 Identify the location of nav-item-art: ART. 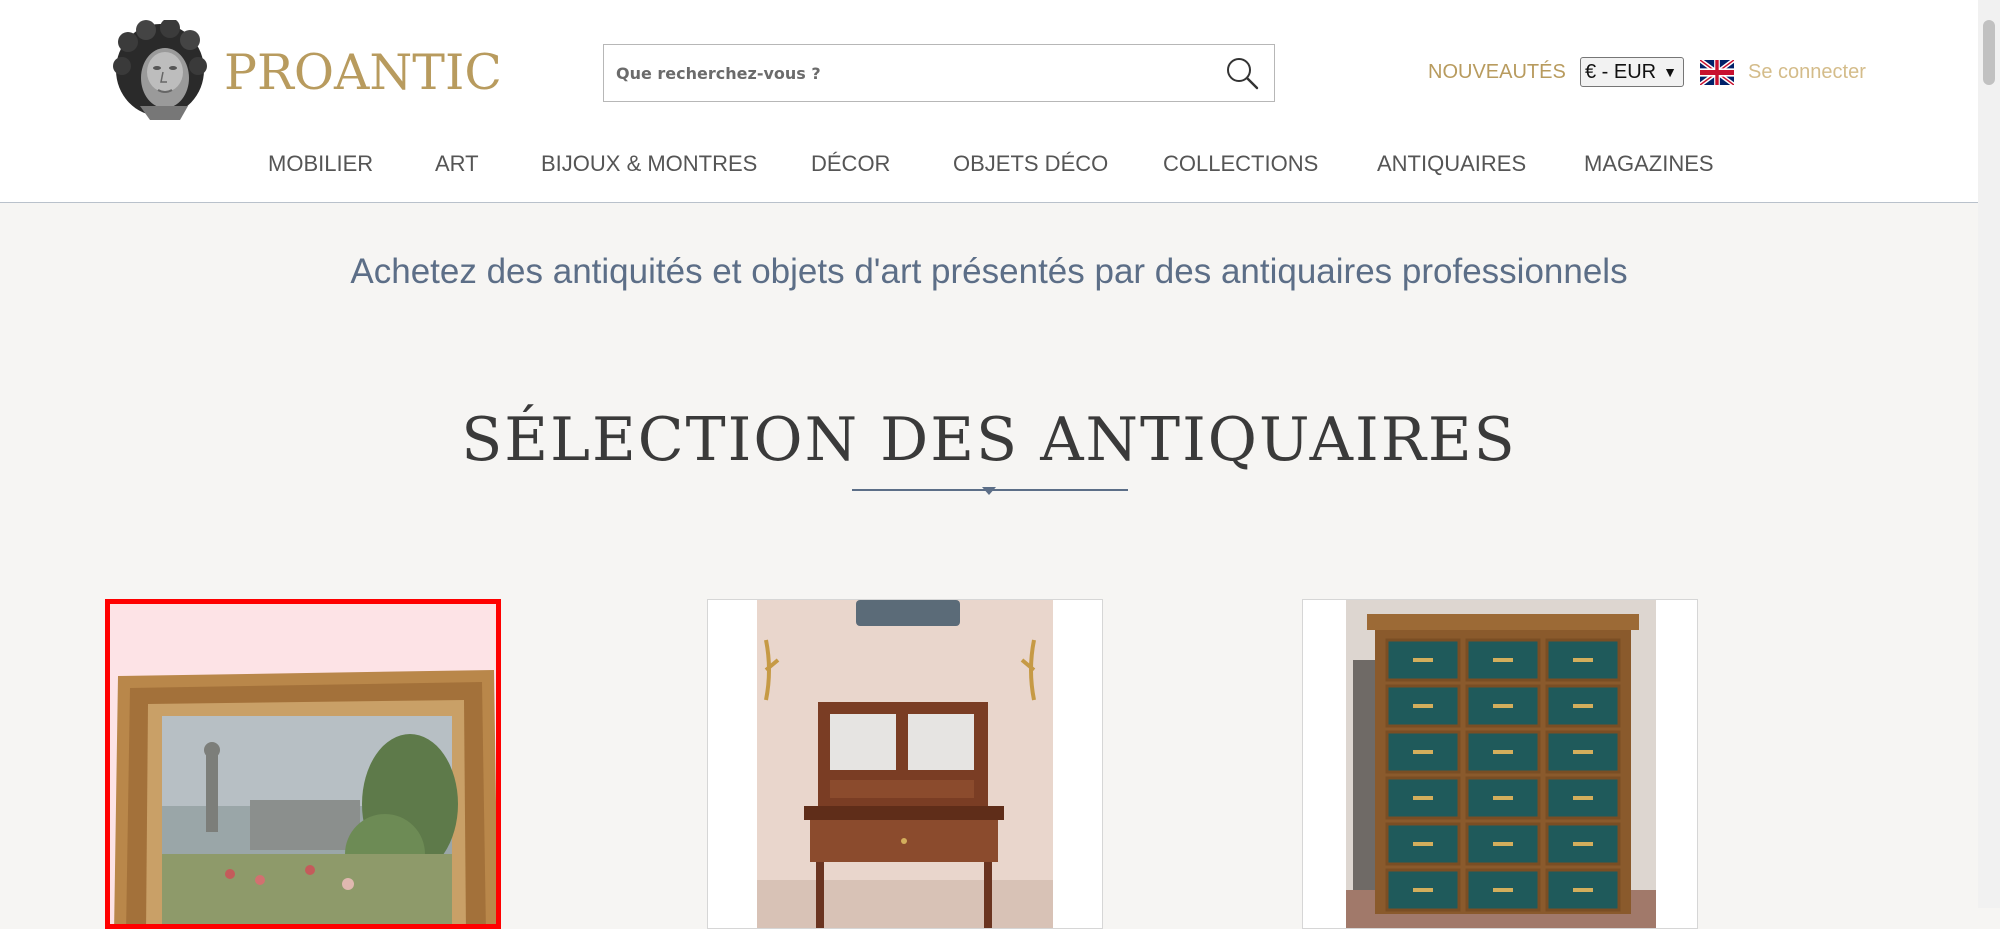
(457, 164).